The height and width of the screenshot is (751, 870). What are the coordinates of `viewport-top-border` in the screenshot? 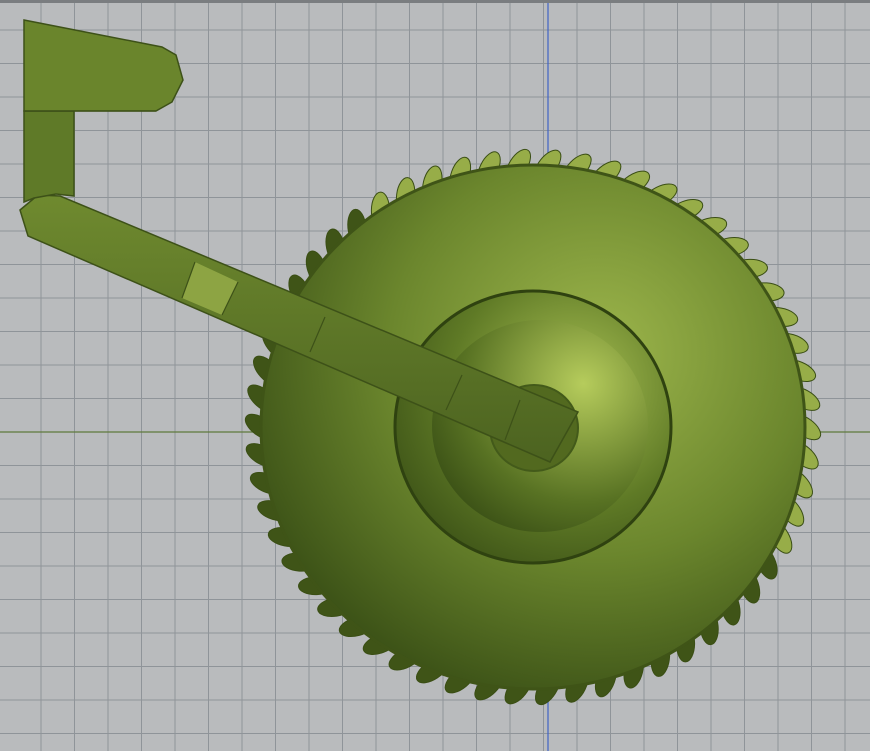 It's located at (435, 1).